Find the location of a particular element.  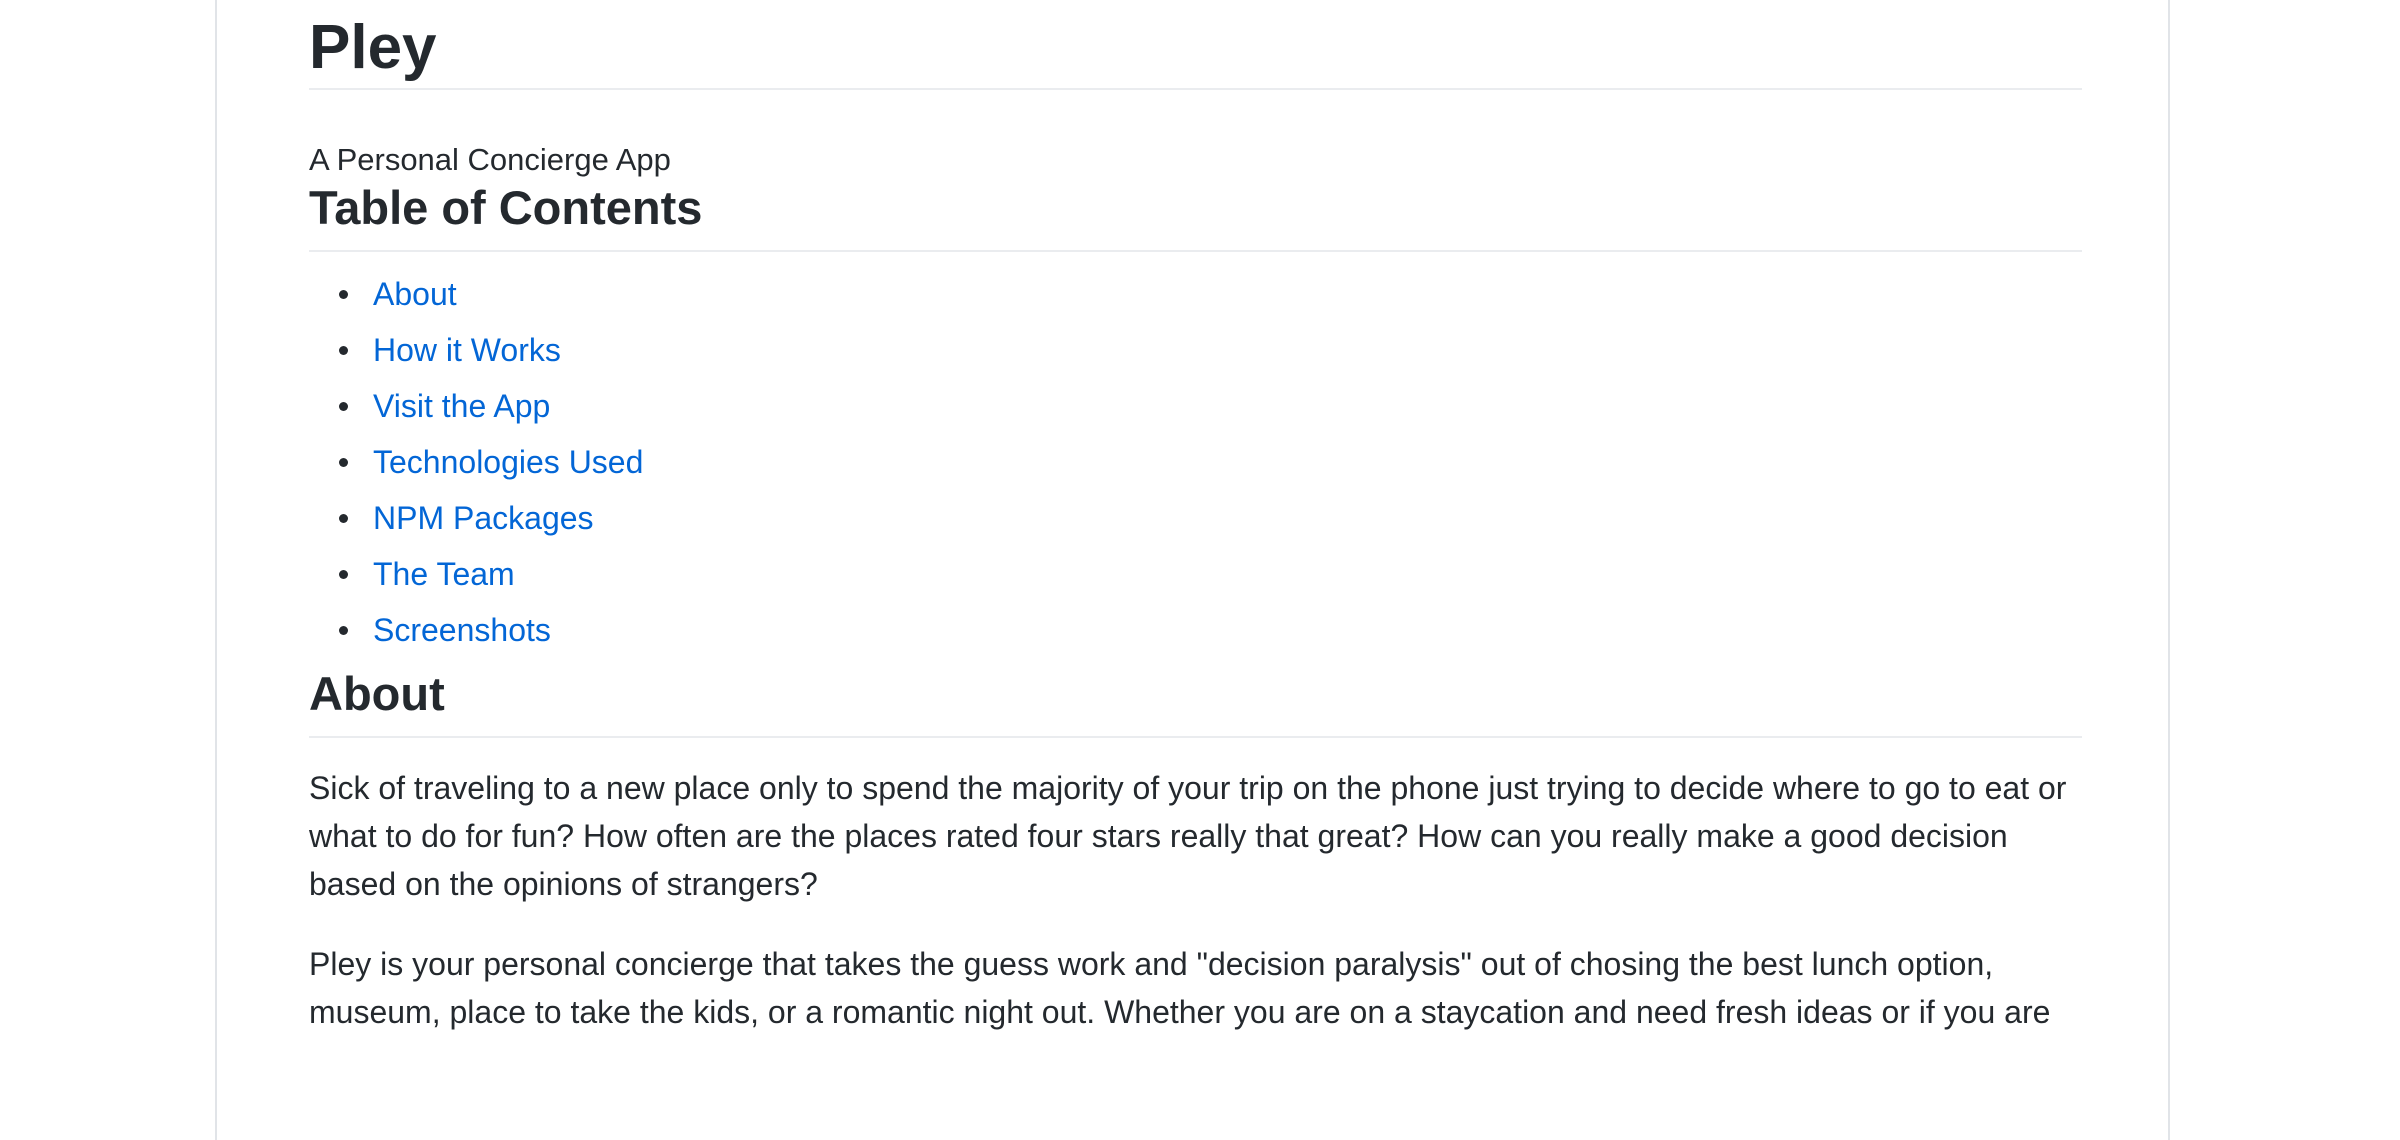

about-heading: About is located at coordinates (1195, 702).